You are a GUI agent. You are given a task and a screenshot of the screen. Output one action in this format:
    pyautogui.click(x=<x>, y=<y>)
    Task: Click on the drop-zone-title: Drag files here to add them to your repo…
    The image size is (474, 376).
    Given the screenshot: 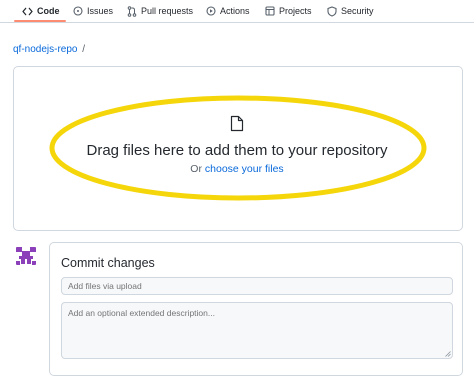 What is the action you would take?
    pyautogui.click(x=237, y=150)
    